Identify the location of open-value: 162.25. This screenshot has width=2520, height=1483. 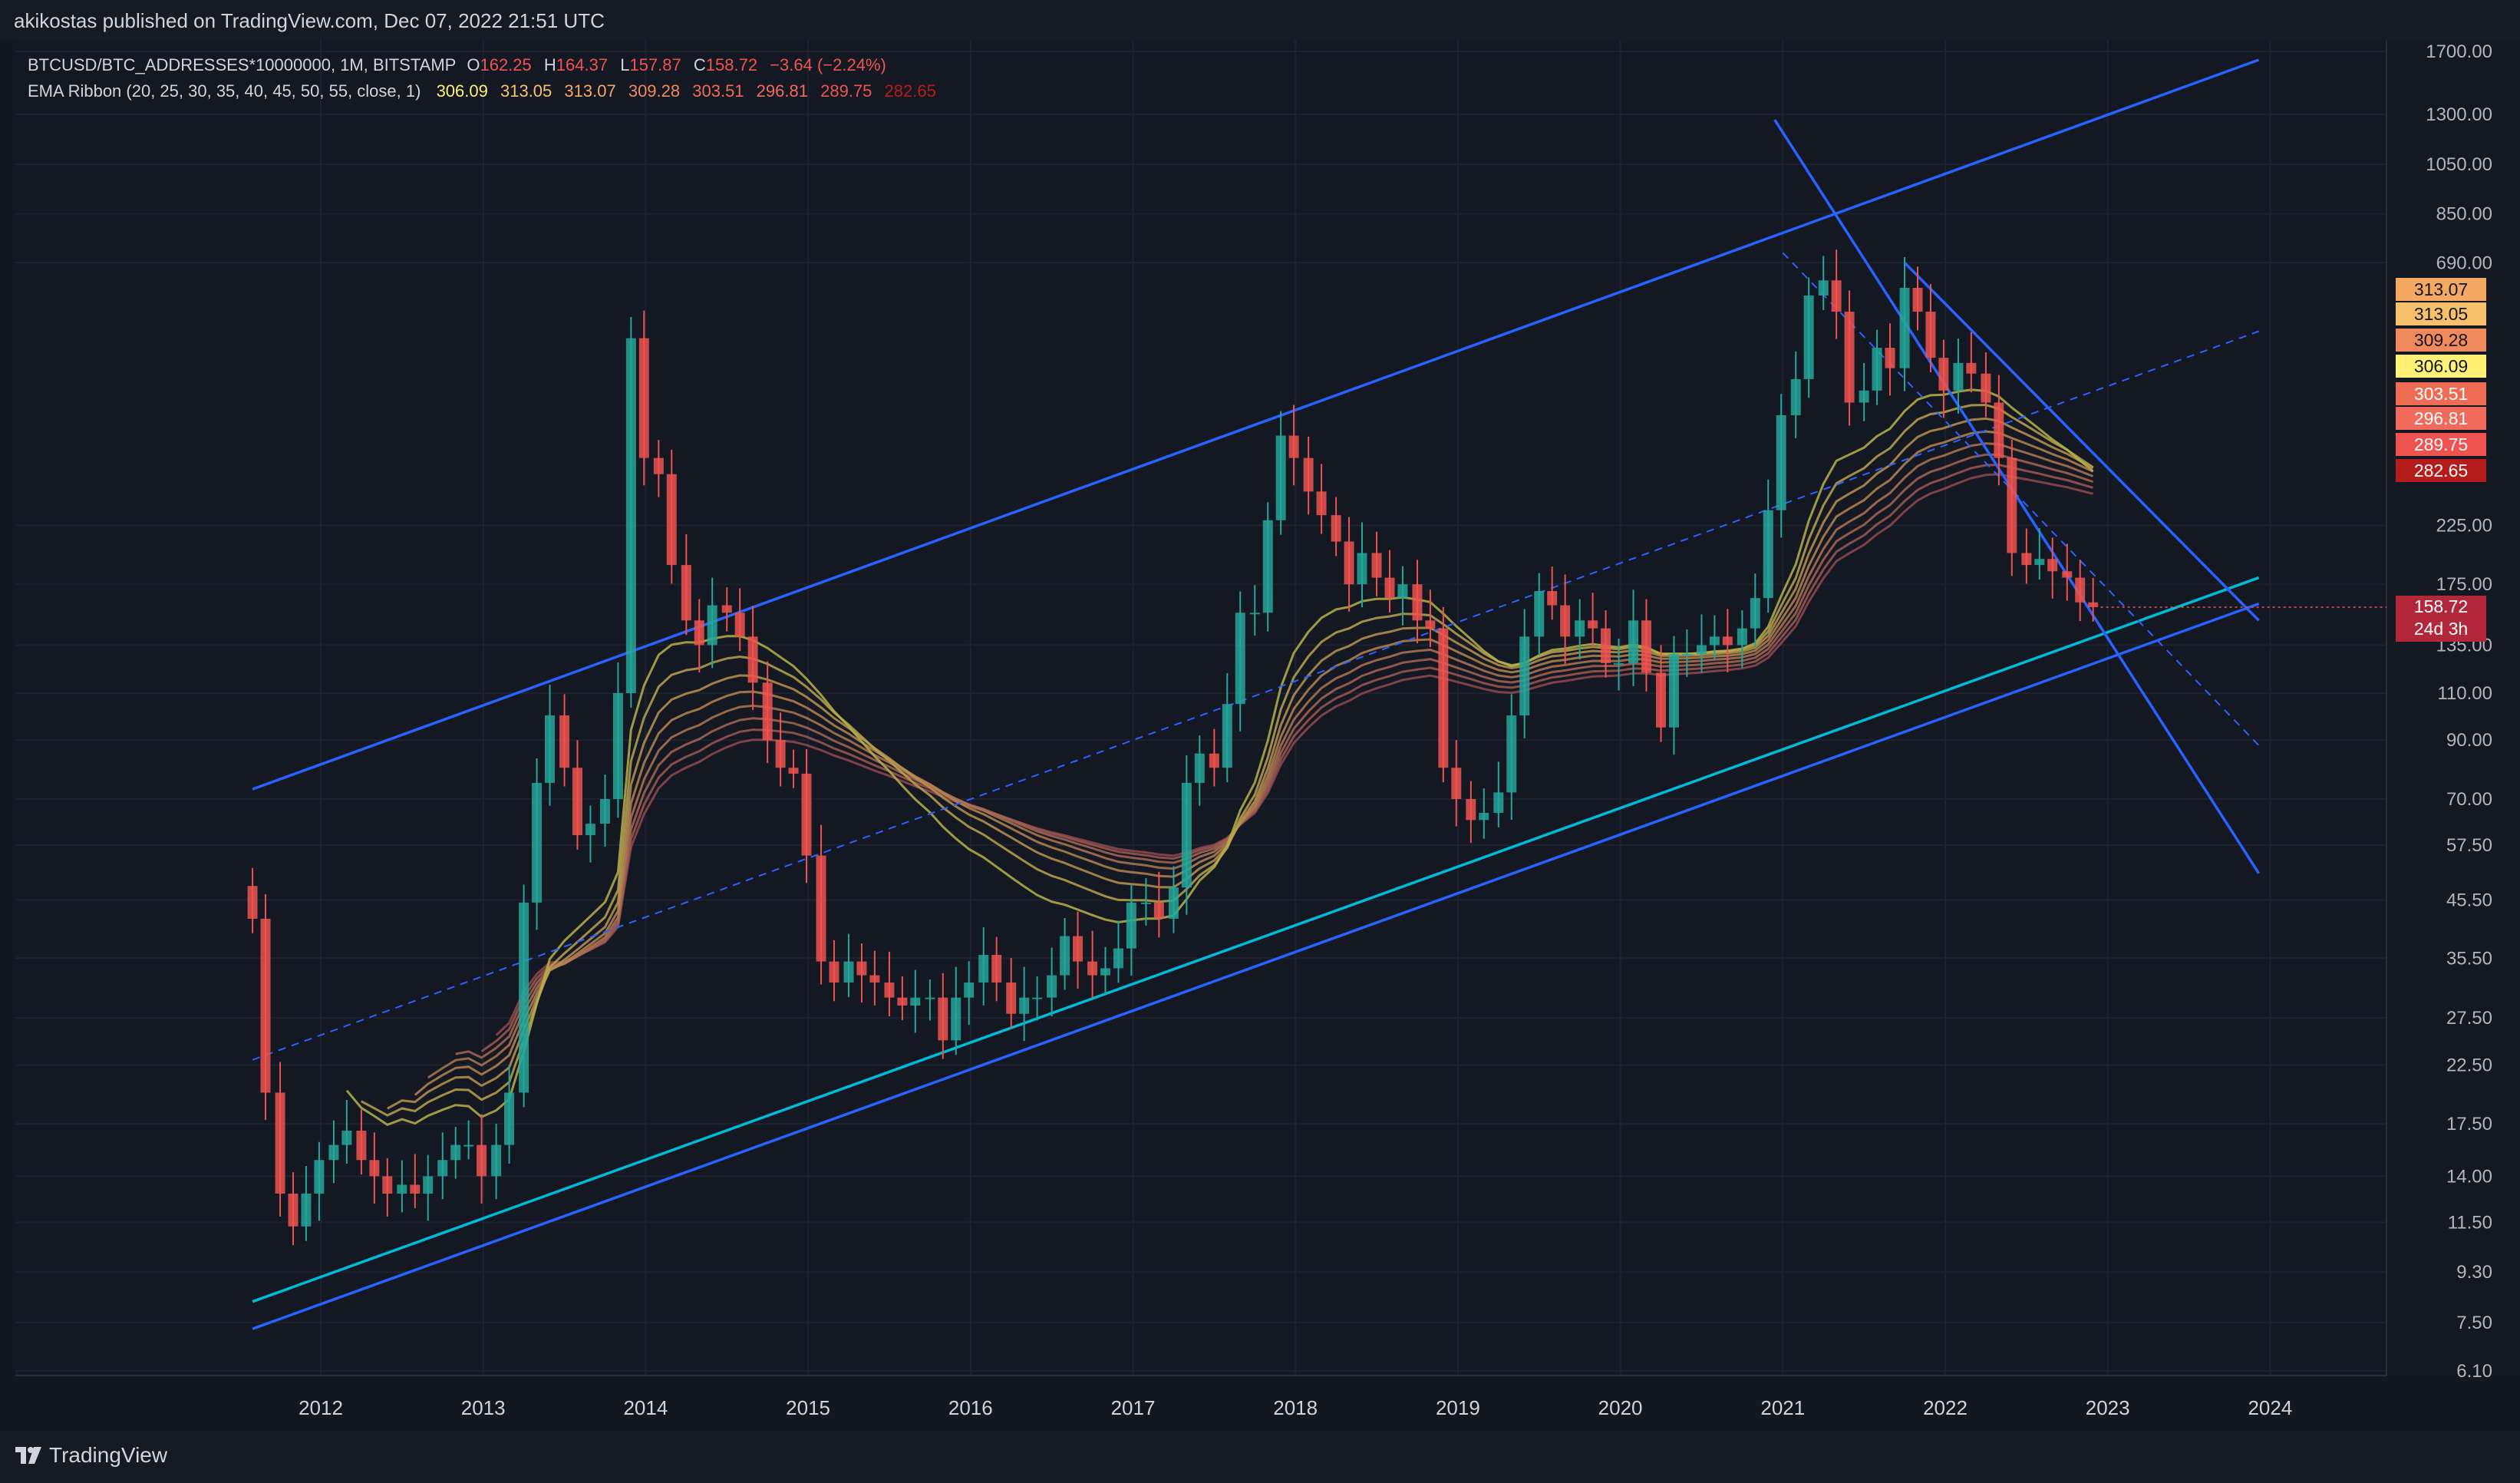
(506, 64).